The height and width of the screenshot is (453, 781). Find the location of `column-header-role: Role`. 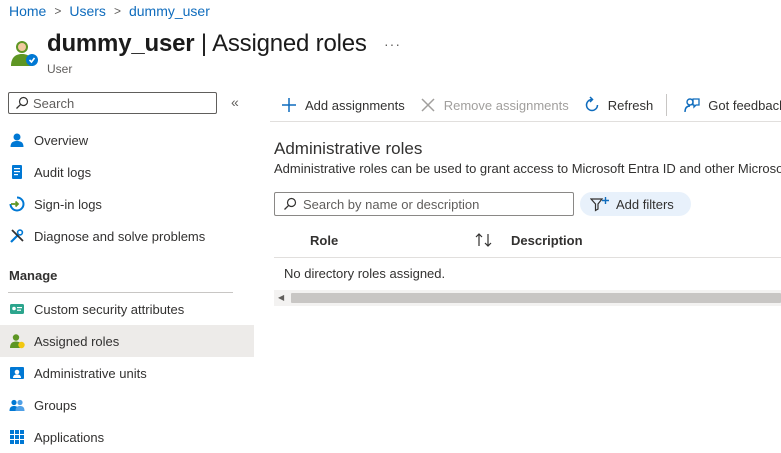

column-header-role: Role is located at coordinates (324, 240).